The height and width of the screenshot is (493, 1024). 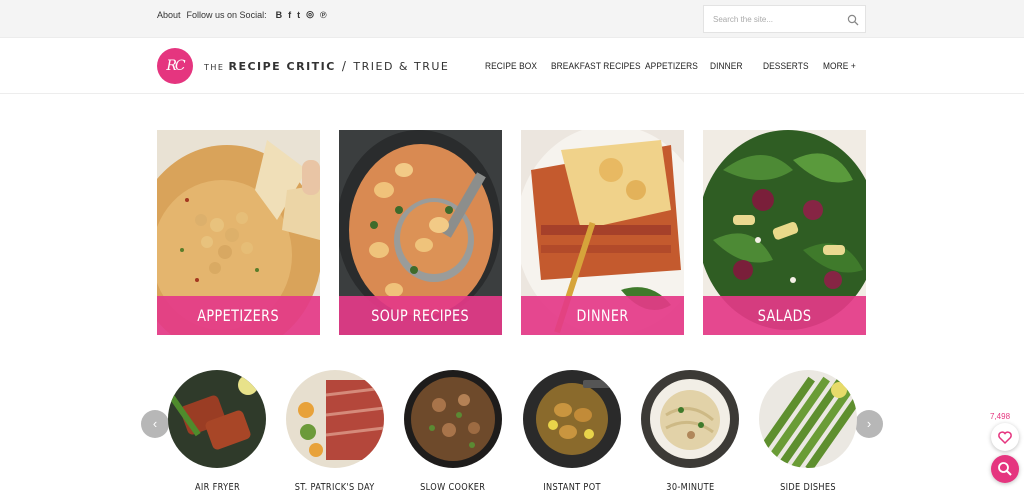 What do you see at coordinates (304, 14) in the screenshot?
I see `social-icons: B f t ◎ ℗` at bounding box center [304, 14].